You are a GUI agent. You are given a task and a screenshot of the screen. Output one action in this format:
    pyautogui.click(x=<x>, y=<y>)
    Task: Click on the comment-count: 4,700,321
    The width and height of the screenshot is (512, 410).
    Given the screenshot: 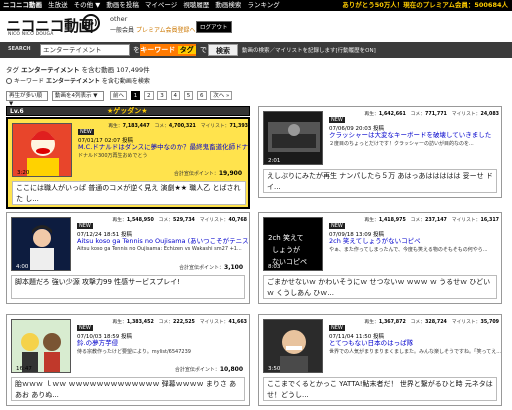 What is the action you would take?
    pyautogui.click(x=182, y=126)
    